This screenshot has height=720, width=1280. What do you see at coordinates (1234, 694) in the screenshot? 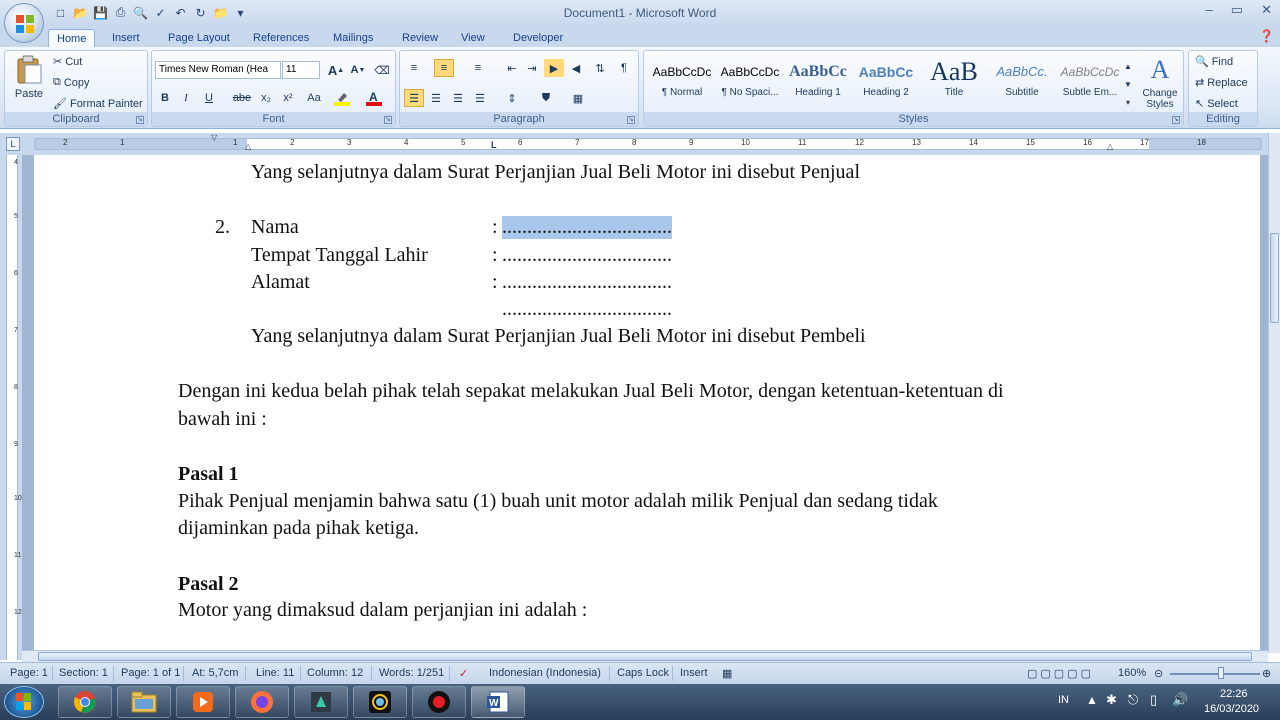
I see `clock-time: 22:26` at bounding box center [1234, 694].